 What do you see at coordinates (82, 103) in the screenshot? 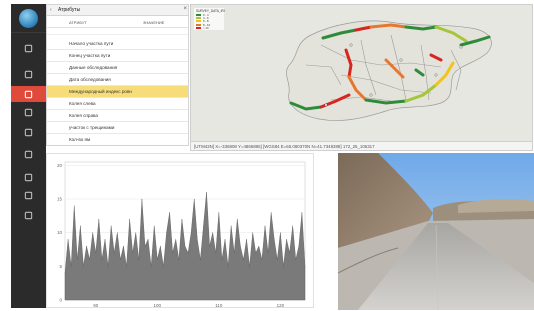
I see `attribute-label: Колея слева` at bounding box center [82, 103].